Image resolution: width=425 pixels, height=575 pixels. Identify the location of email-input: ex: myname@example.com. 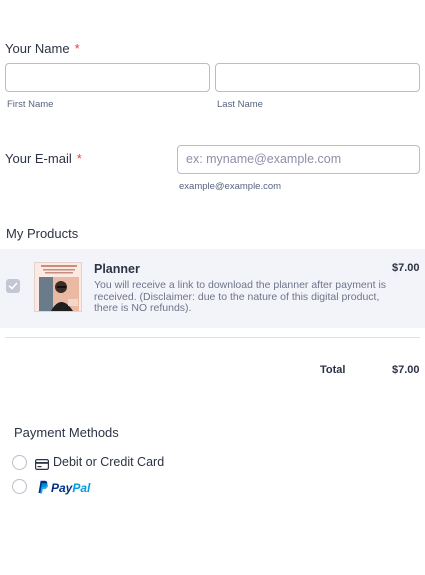
(298, 159).